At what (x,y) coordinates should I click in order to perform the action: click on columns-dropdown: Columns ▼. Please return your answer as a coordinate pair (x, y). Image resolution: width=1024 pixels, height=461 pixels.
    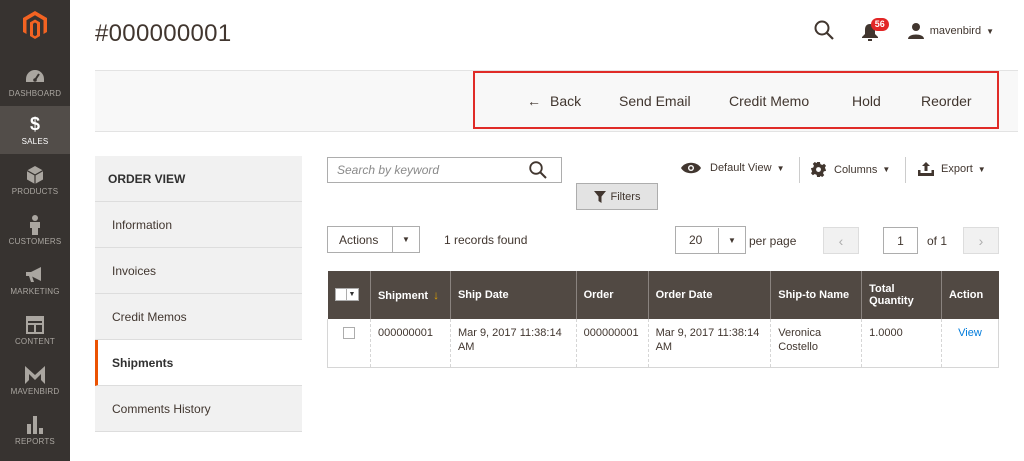
    Looking at the image, I should click on (850, 169).